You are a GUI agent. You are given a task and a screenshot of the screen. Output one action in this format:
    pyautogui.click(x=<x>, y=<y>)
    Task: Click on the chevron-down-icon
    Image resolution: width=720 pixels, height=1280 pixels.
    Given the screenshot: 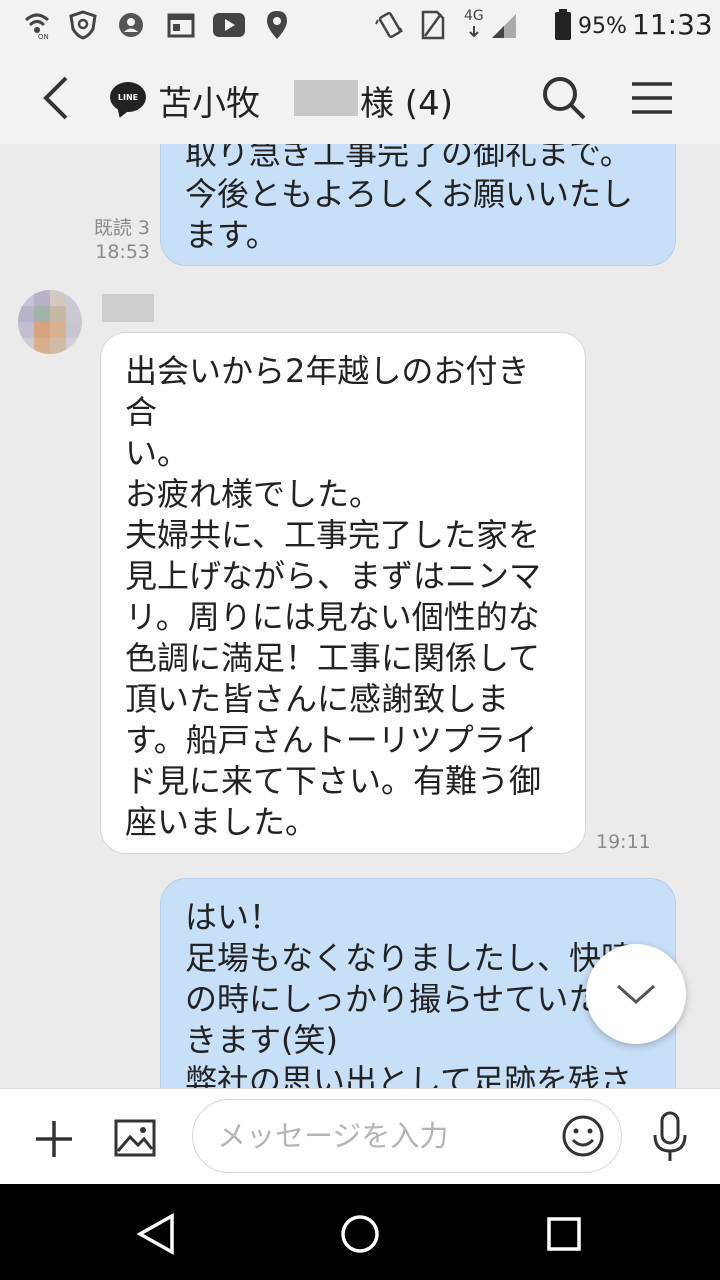 What is the action you would take?
    pyautogui.click(x=636, y=994)
    